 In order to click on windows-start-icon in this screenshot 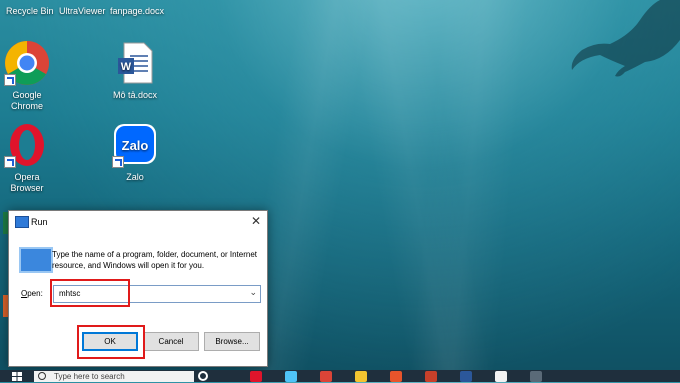, I will do `click(17, 376)`.